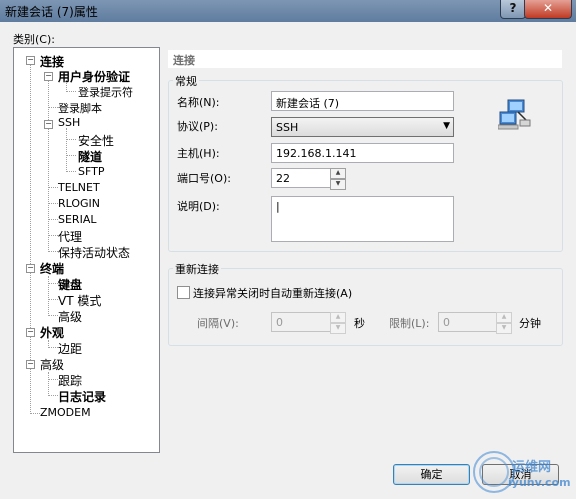 The height and width of the screenshot is (499, 576). What do you see at coordinates (197, 269) in the screenshot?
I see `reconnect-group-title: 重新连接` at bounding box center [197, 269].